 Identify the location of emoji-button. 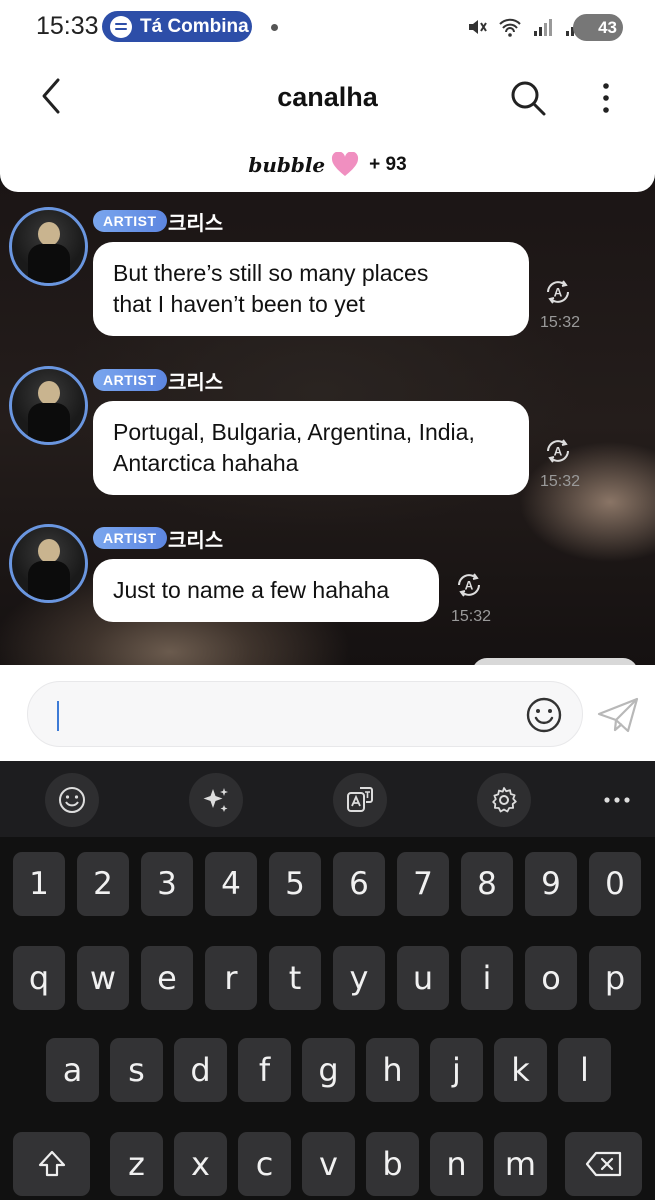
(544, 715).